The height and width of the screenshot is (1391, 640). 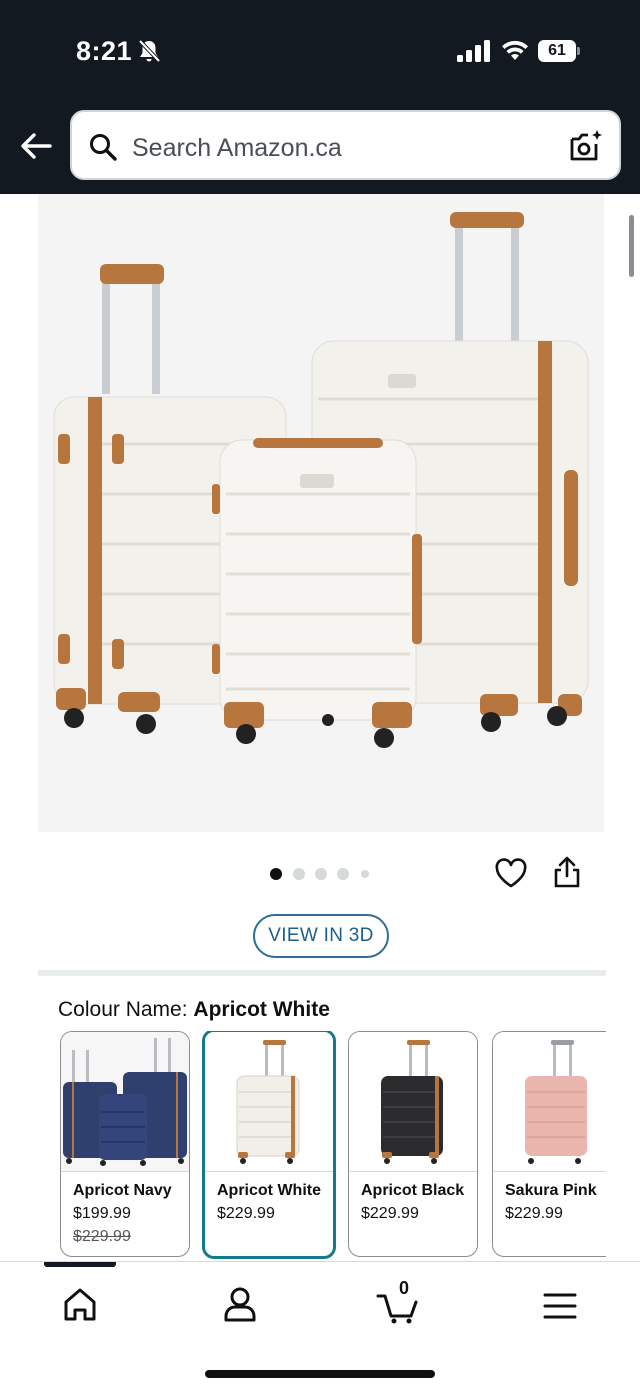 What do you see at coordinates (515, 50) in the screenshot?
I see `wifi-icon` at bounding box center [515, 50].